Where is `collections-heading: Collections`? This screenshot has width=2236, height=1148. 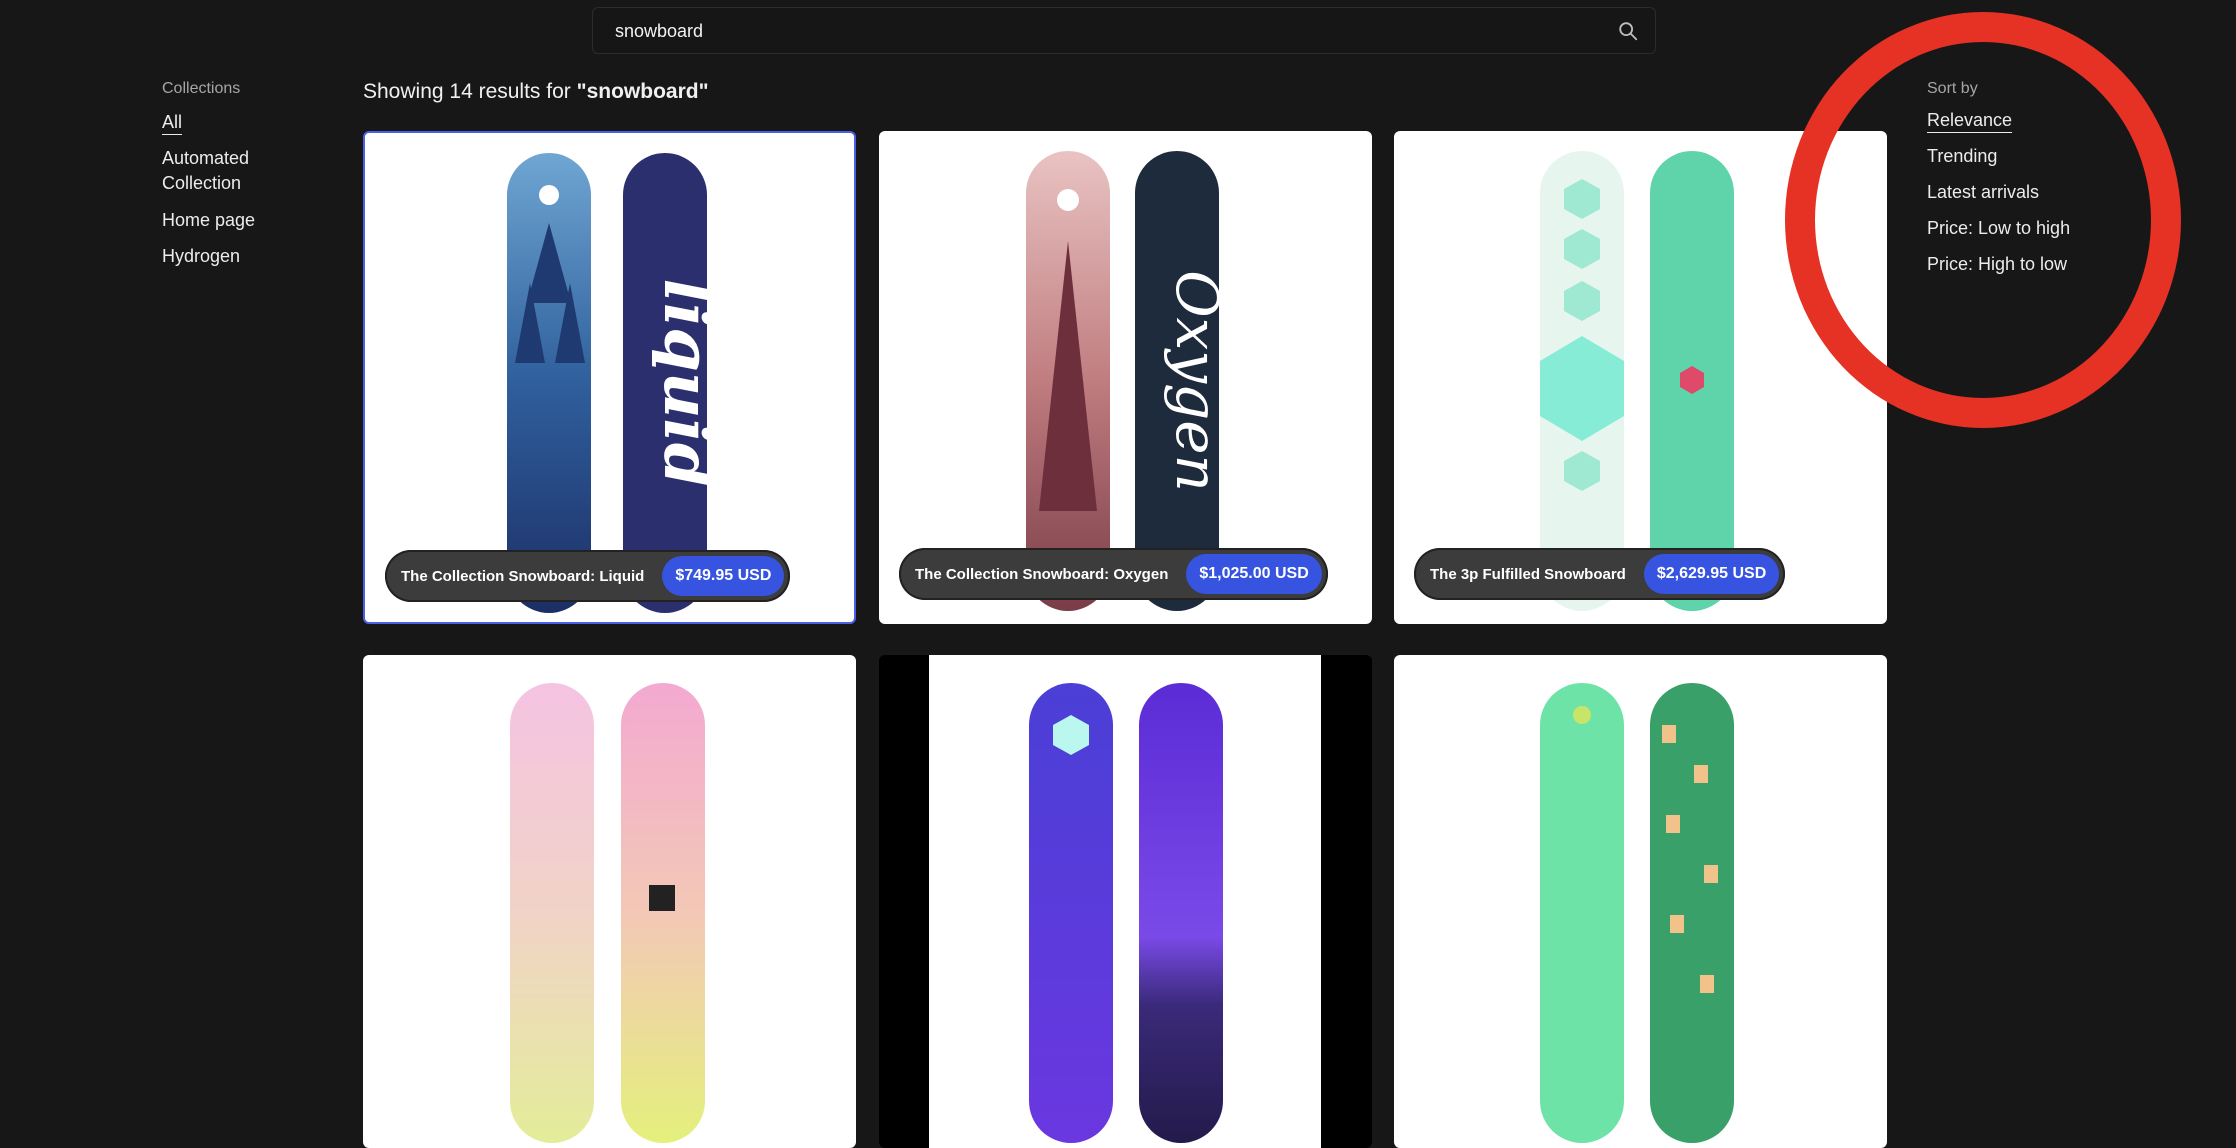 collections-heading: Collections is located at coordinates (201, 88).